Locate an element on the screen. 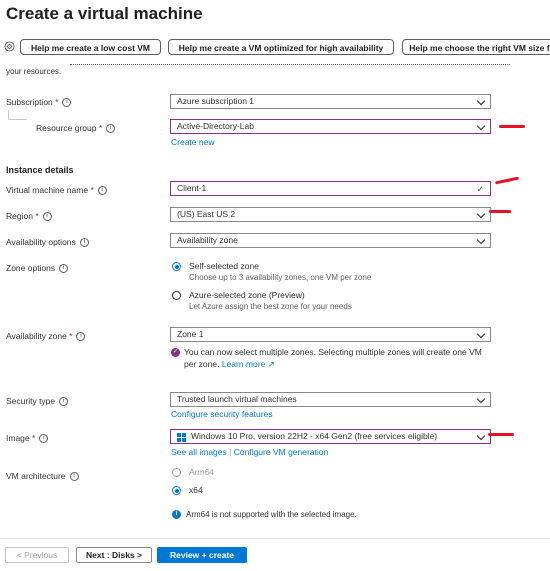 The image size is (550, 571). security-type-label: Security type i is located at coordinates (37, 401).